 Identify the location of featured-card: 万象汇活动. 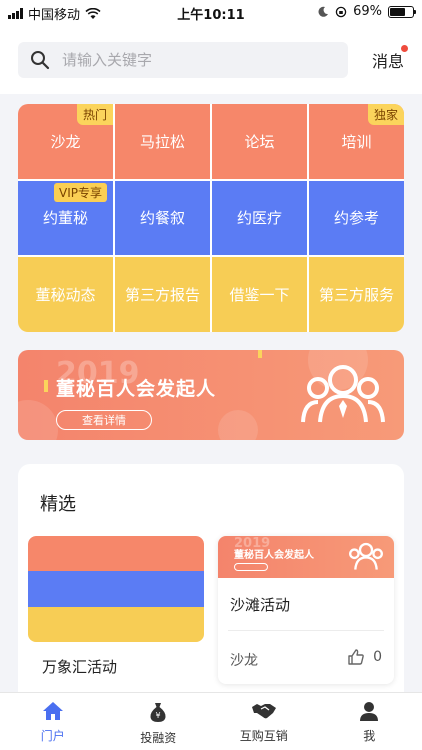
(116, 611).